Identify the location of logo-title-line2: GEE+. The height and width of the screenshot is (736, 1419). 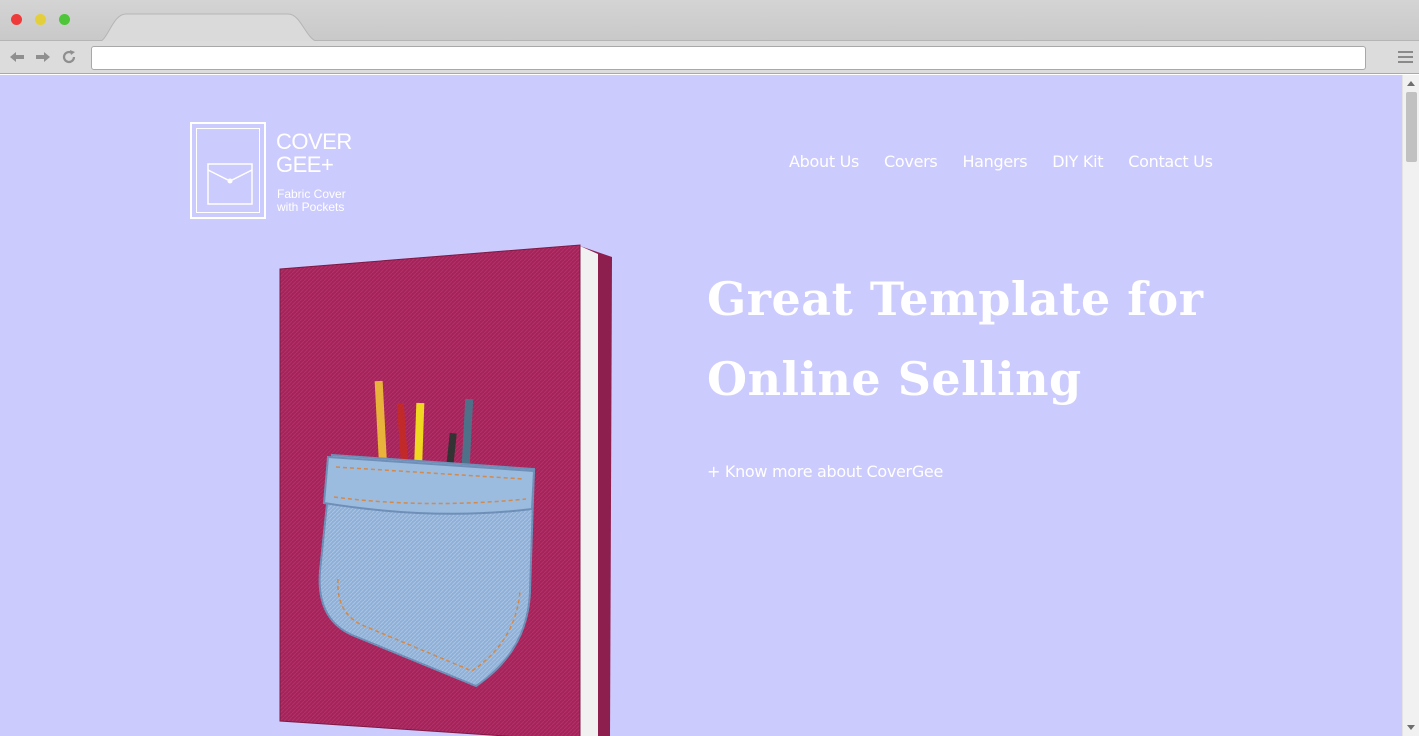
(305, 164).